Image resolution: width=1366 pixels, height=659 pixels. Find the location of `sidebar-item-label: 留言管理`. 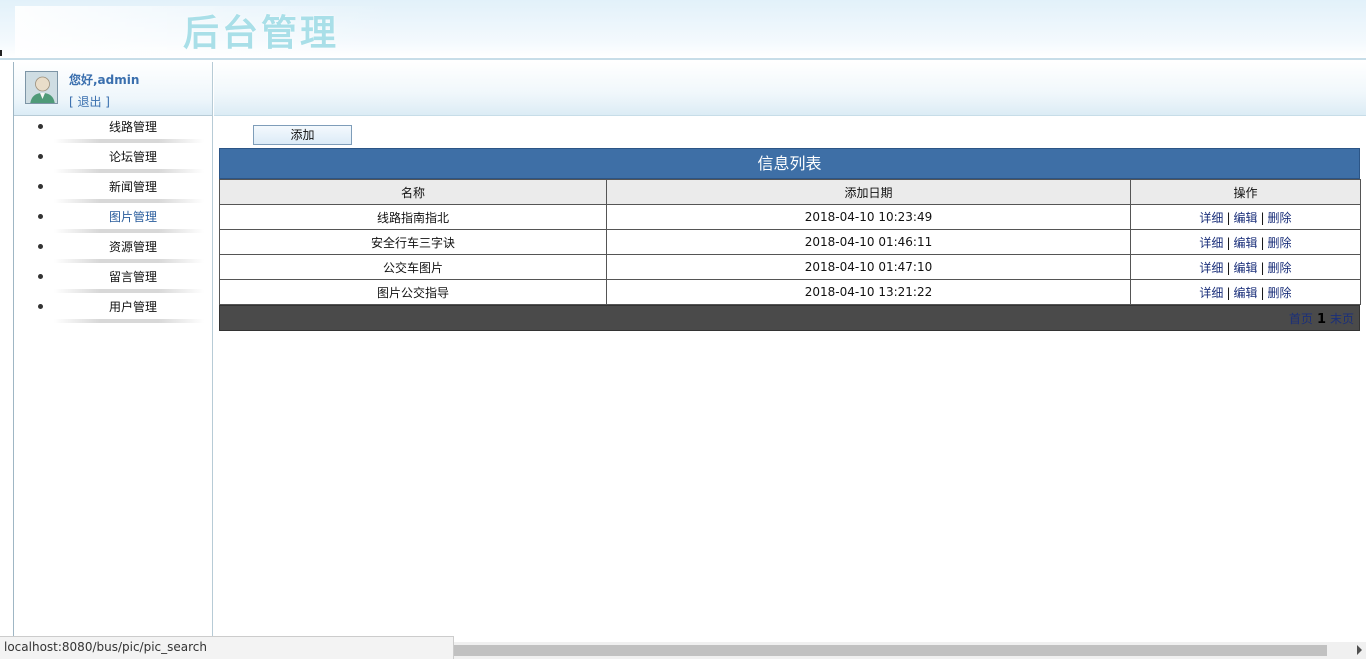

sidebar-item-label: 留言管理 is located at coordinates (133, 276).